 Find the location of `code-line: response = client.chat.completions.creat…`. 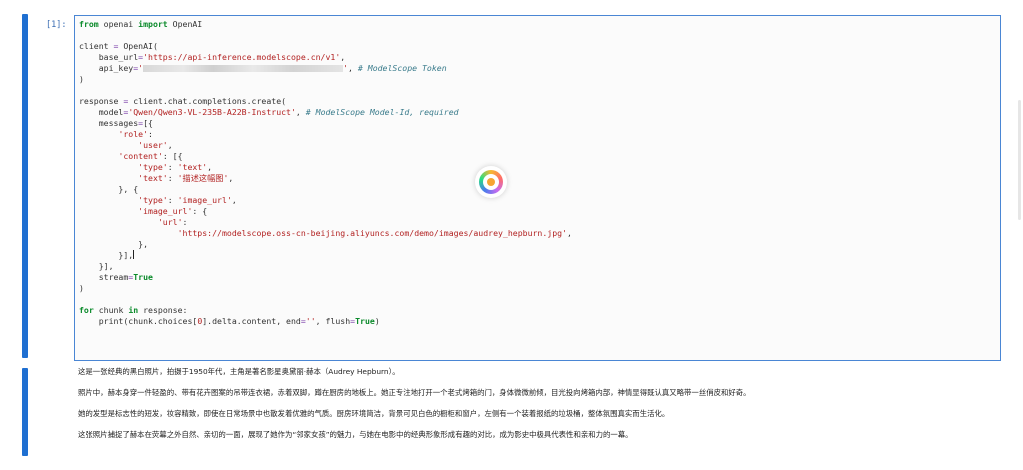

code-line: response = client.chat.completions.creat… is located at coordinates (182, 101).